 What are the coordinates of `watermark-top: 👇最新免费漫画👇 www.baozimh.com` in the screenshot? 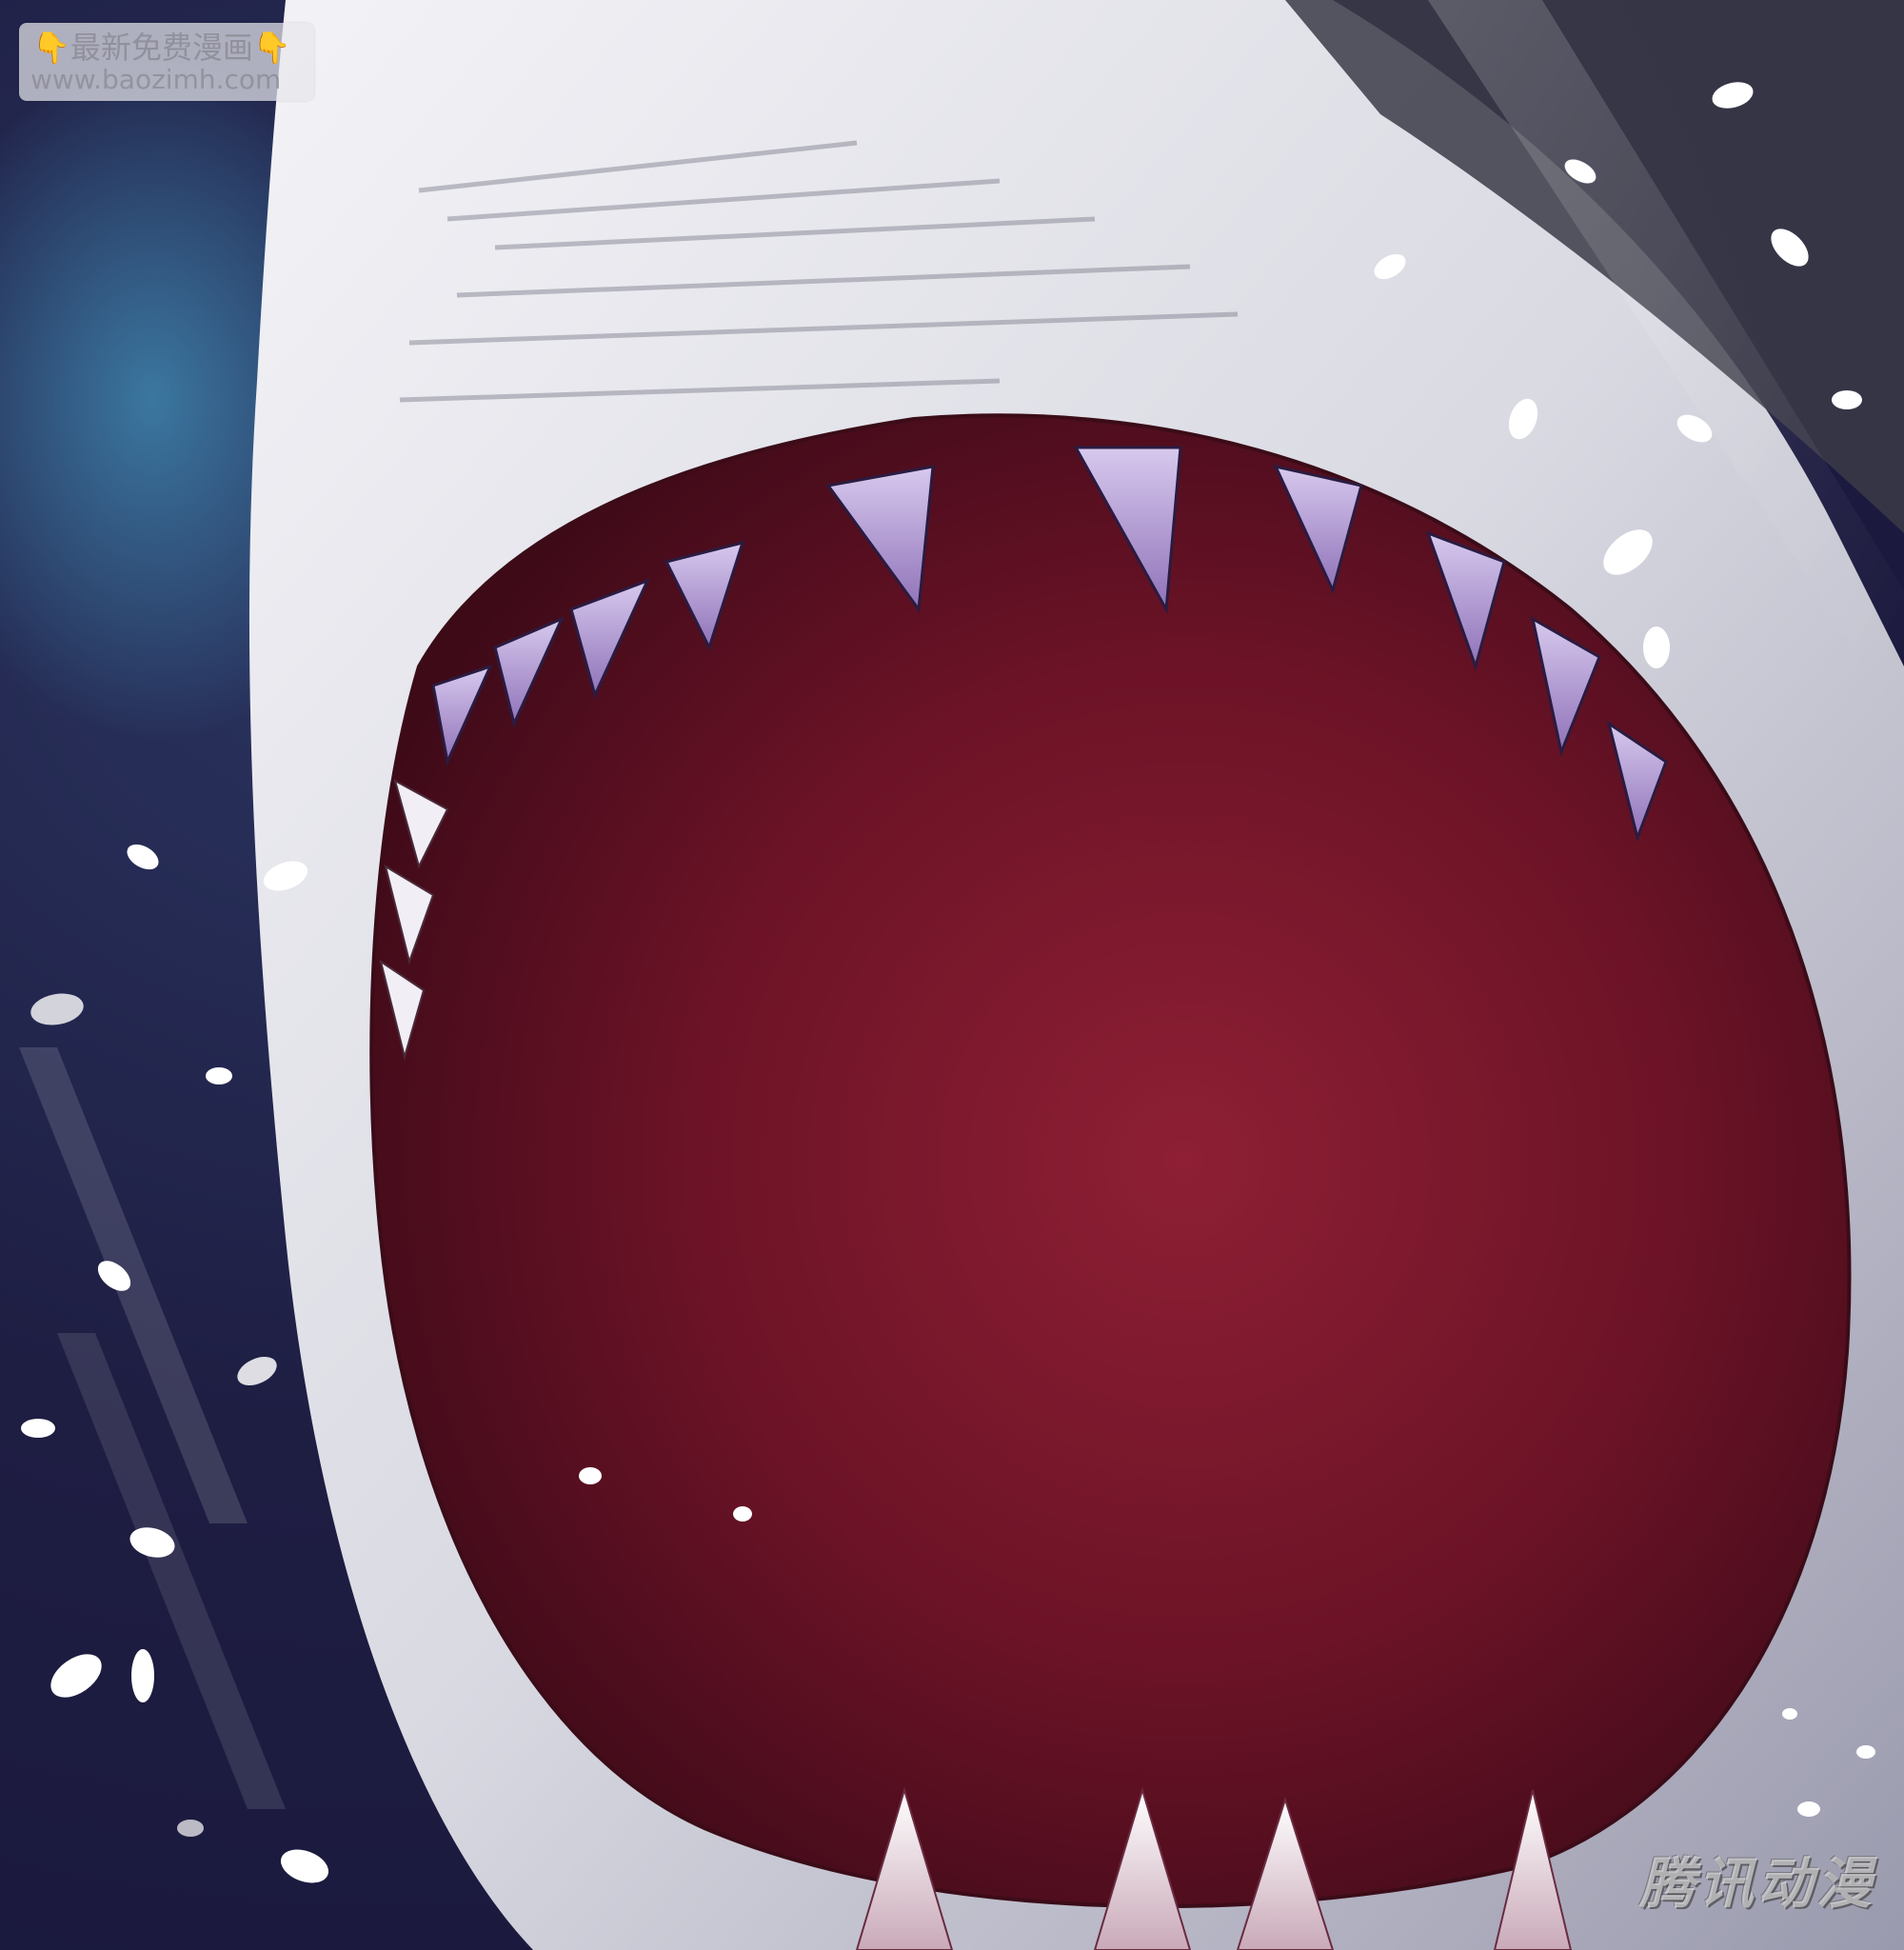 It's located at (166, 62).